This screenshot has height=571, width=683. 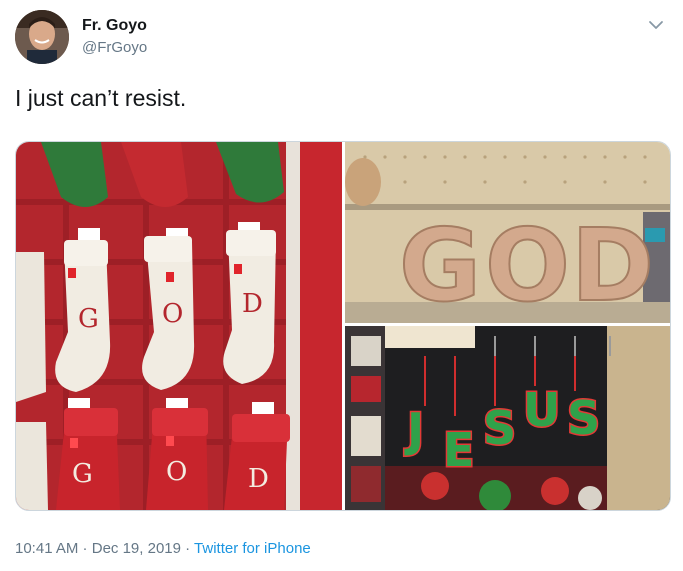 What do you see at coordinates (88, 319) in the screenshot?
I see `stocking-letter-top-g: G` at bounding box center [88, 319].